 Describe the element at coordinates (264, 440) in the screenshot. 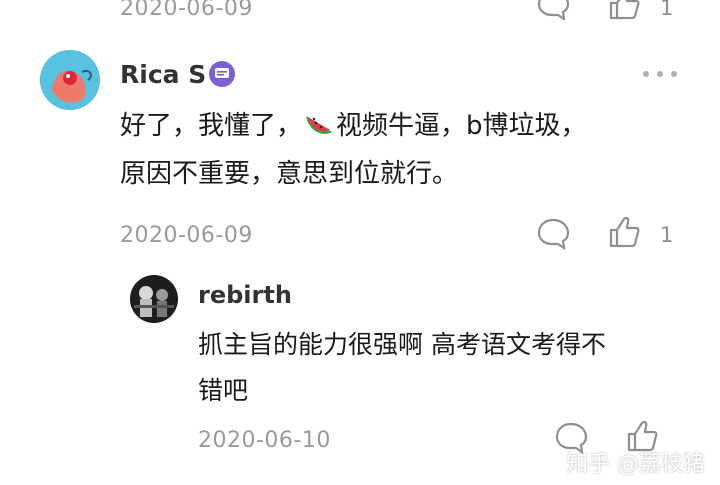

I see `comment-date: 2020-06-10` at that location.